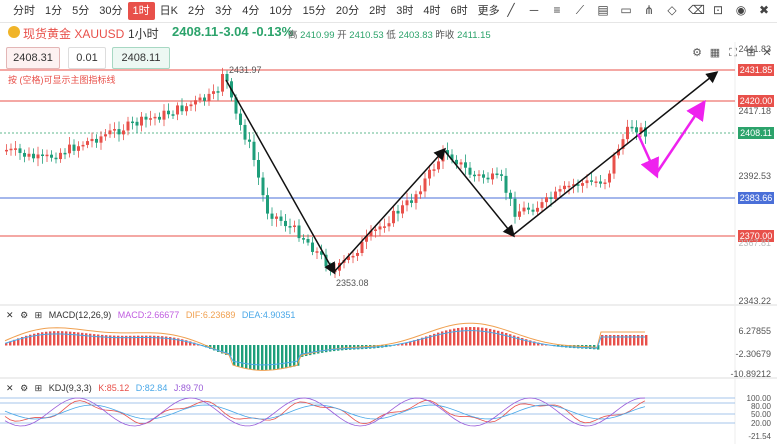  I want to click on macd-axis-label: -10.89212, so click(750, 374).